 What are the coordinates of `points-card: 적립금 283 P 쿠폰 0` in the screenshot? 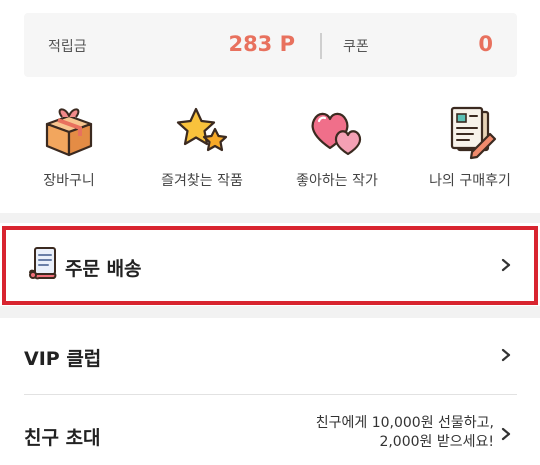 It's located at (270, 45).